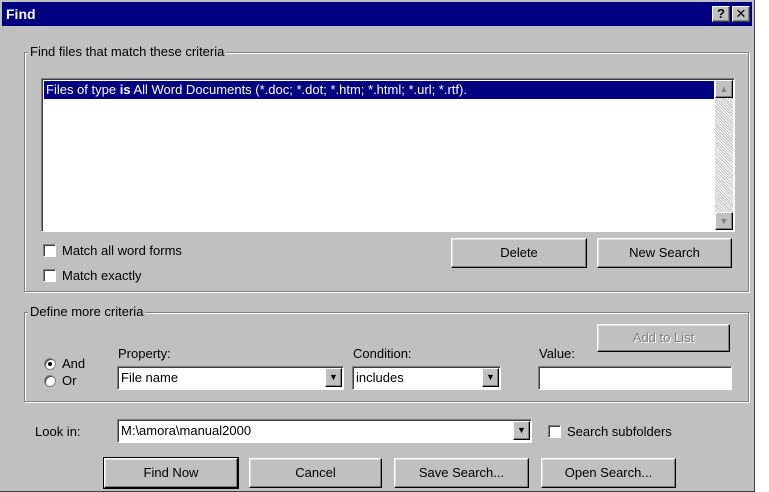 This screenshot has height=492, width=769. Describe the element at coordinates (230, 378) in the screenshot. I see `property-dropdown: File name ▼` at that location.